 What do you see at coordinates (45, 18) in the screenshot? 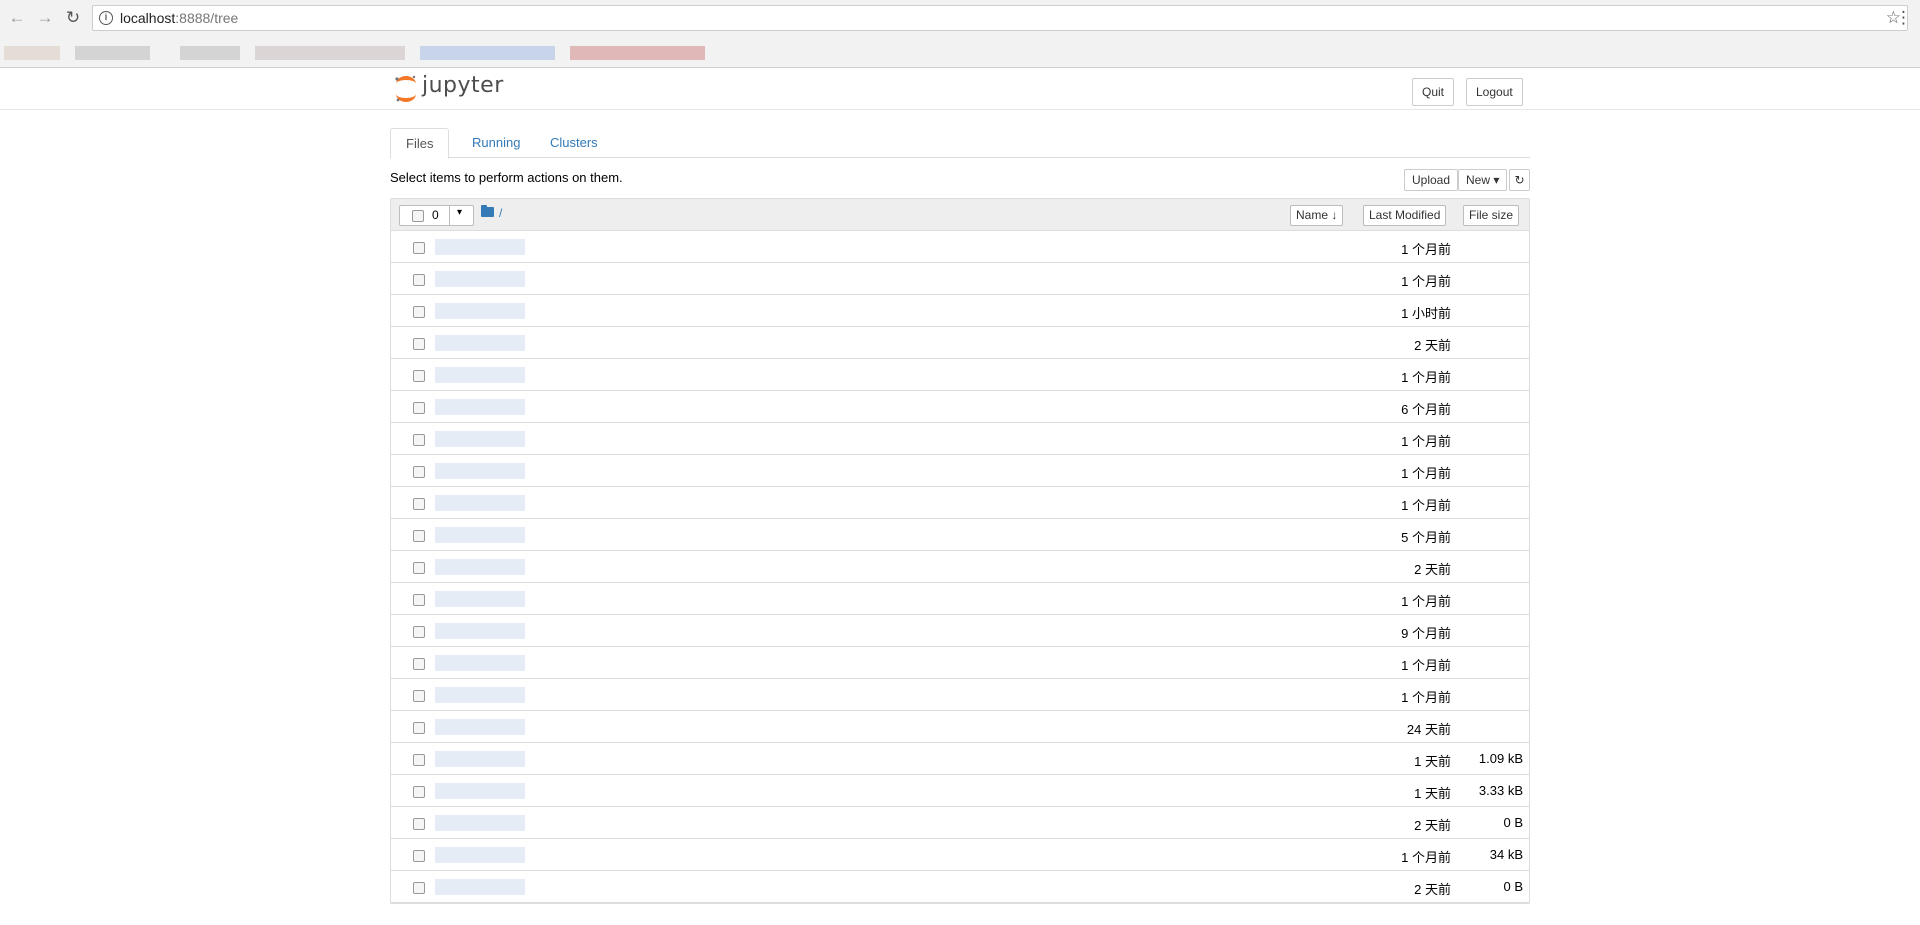
I see `forward-icon: →` at bounding box center [45, 18].